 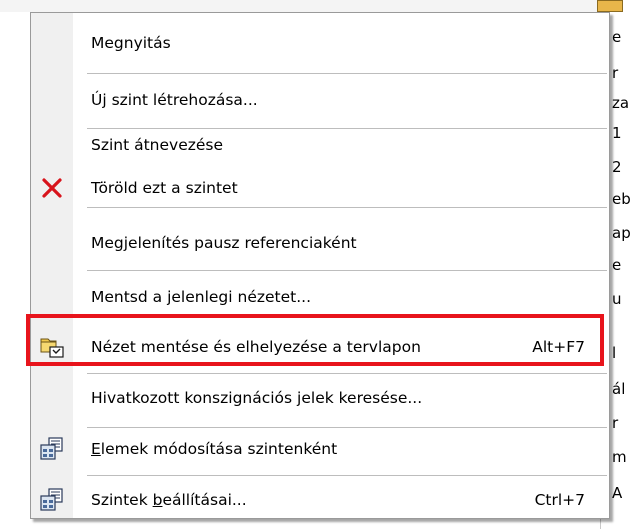 I want to click on menu-item-label: Megnyitás, so click(x=131, y=43).